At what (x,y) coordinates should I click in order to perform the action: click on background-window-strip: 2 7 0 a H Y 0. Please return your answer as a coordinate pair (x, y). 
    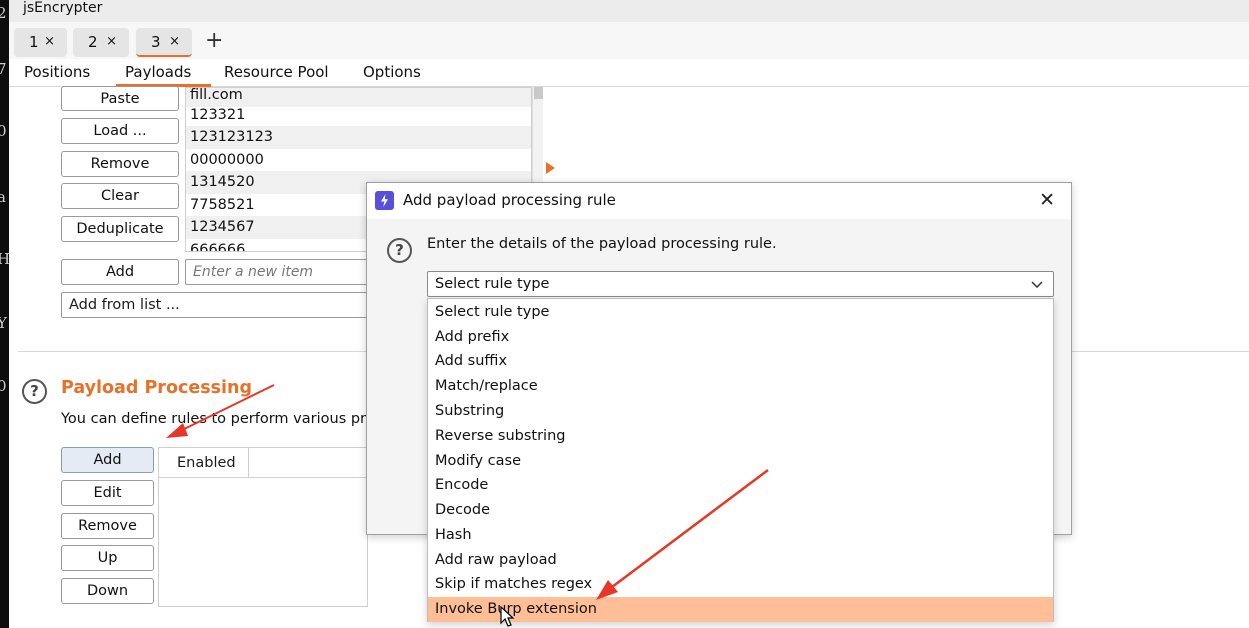
    Looking at the image, I should click on (5, 314).